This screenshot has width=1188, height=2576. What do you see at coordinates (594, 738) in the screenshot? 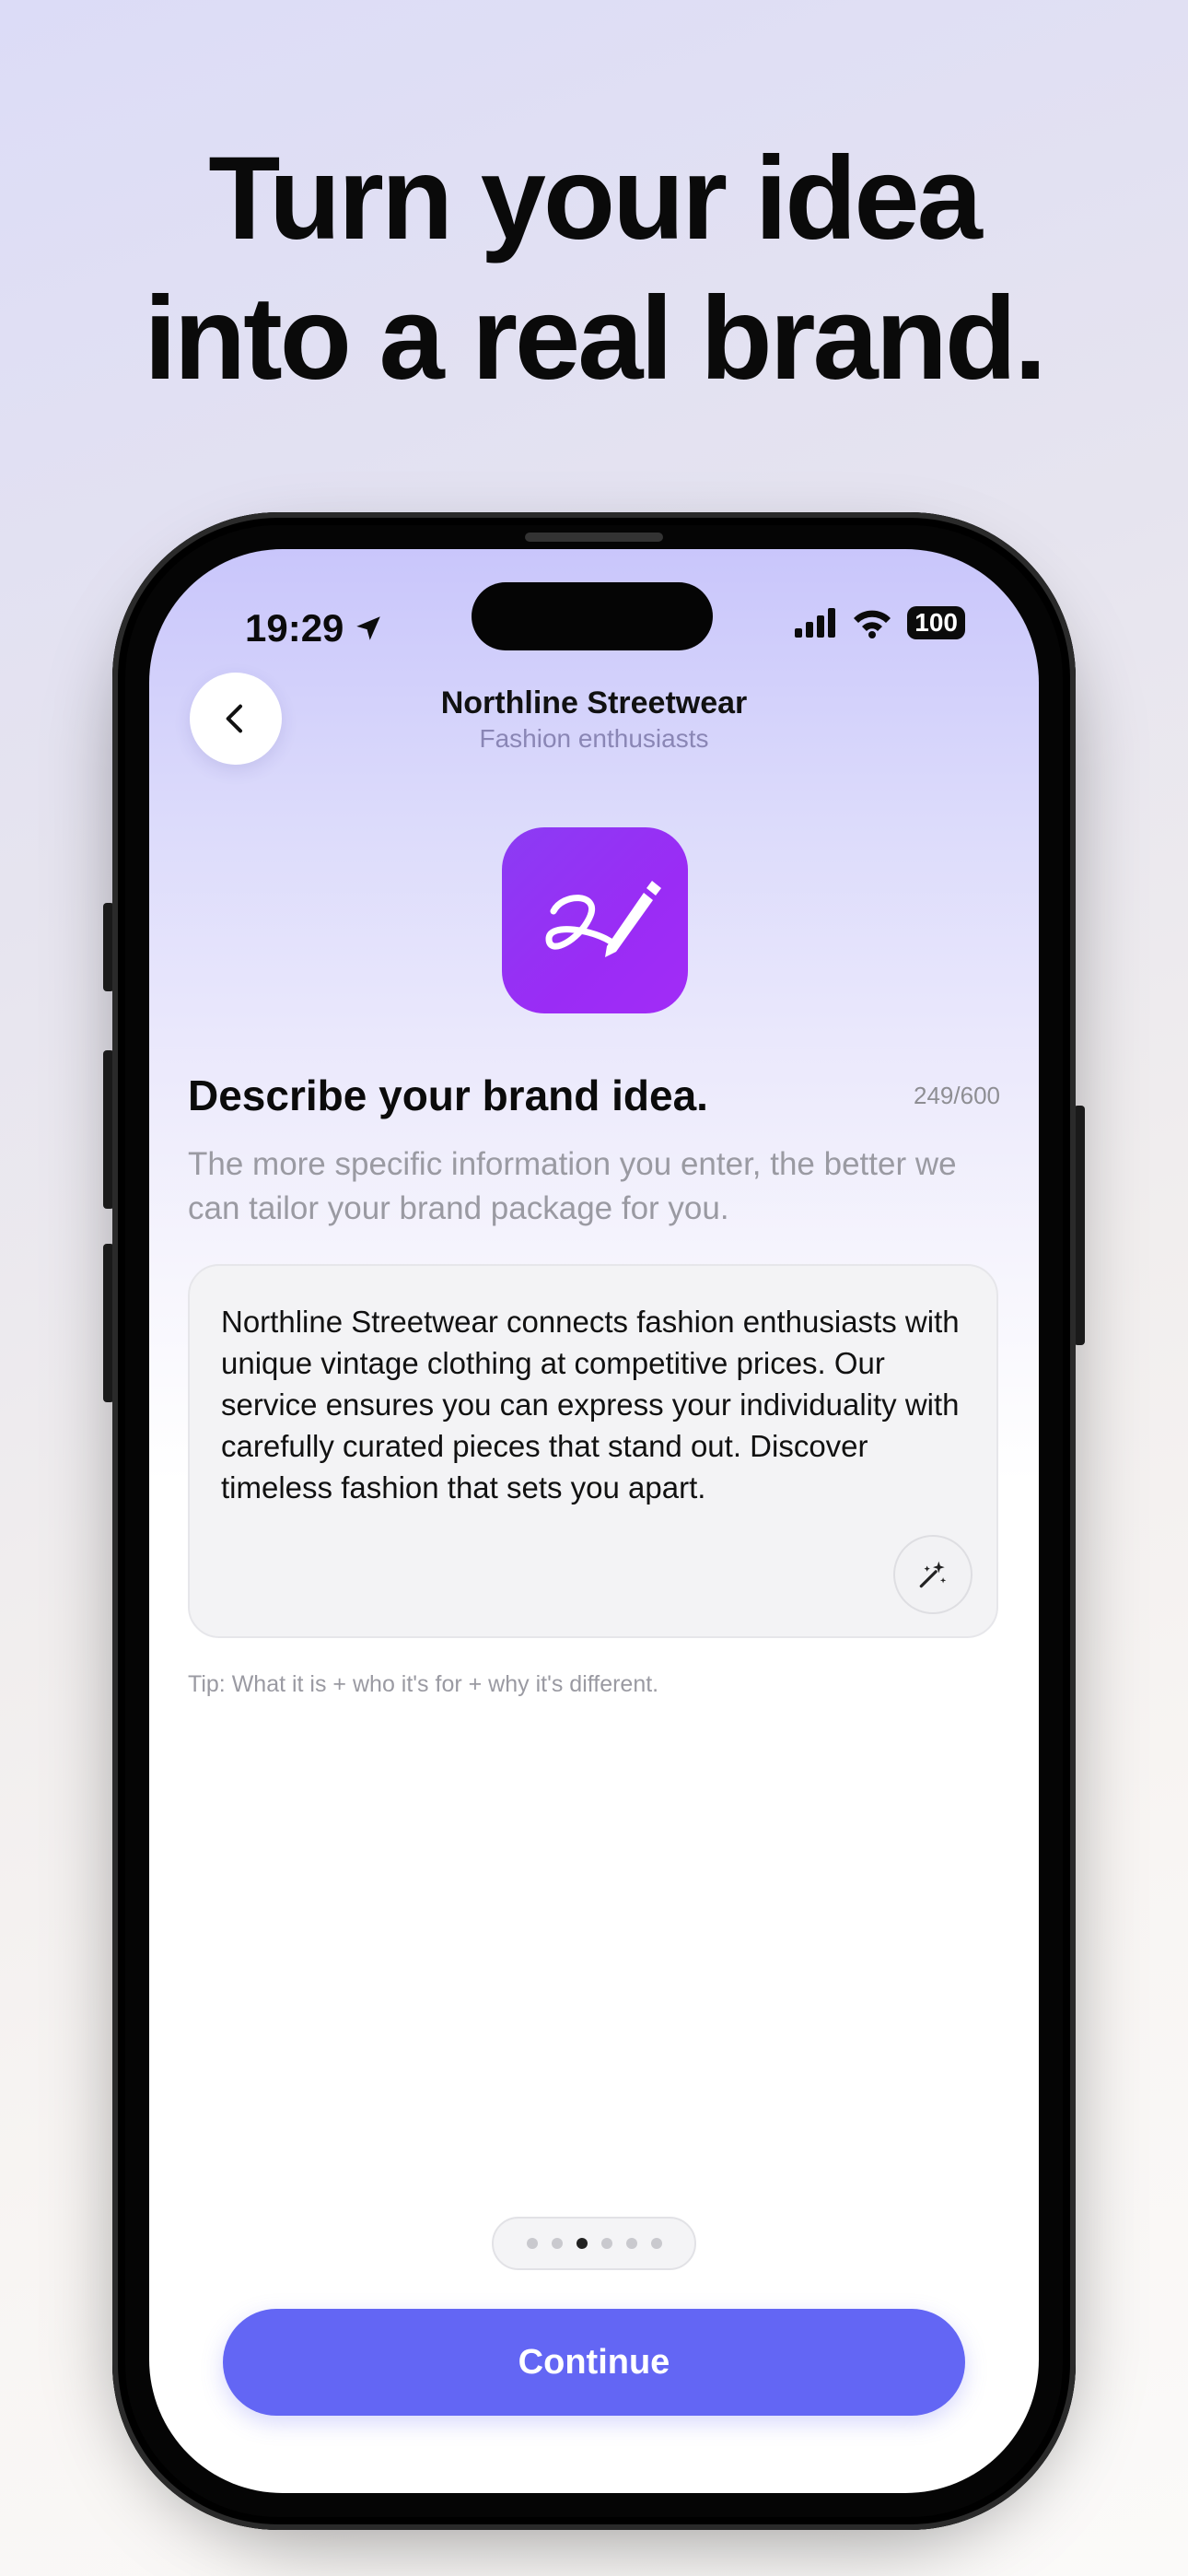
I see `brand-subtitle: Fashion enthusiasts` at bounding box center [594, 738].